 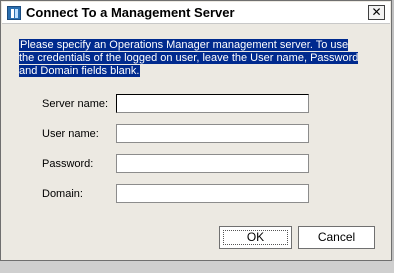 I want to click on user-name-input, so click(x=212, y=133).